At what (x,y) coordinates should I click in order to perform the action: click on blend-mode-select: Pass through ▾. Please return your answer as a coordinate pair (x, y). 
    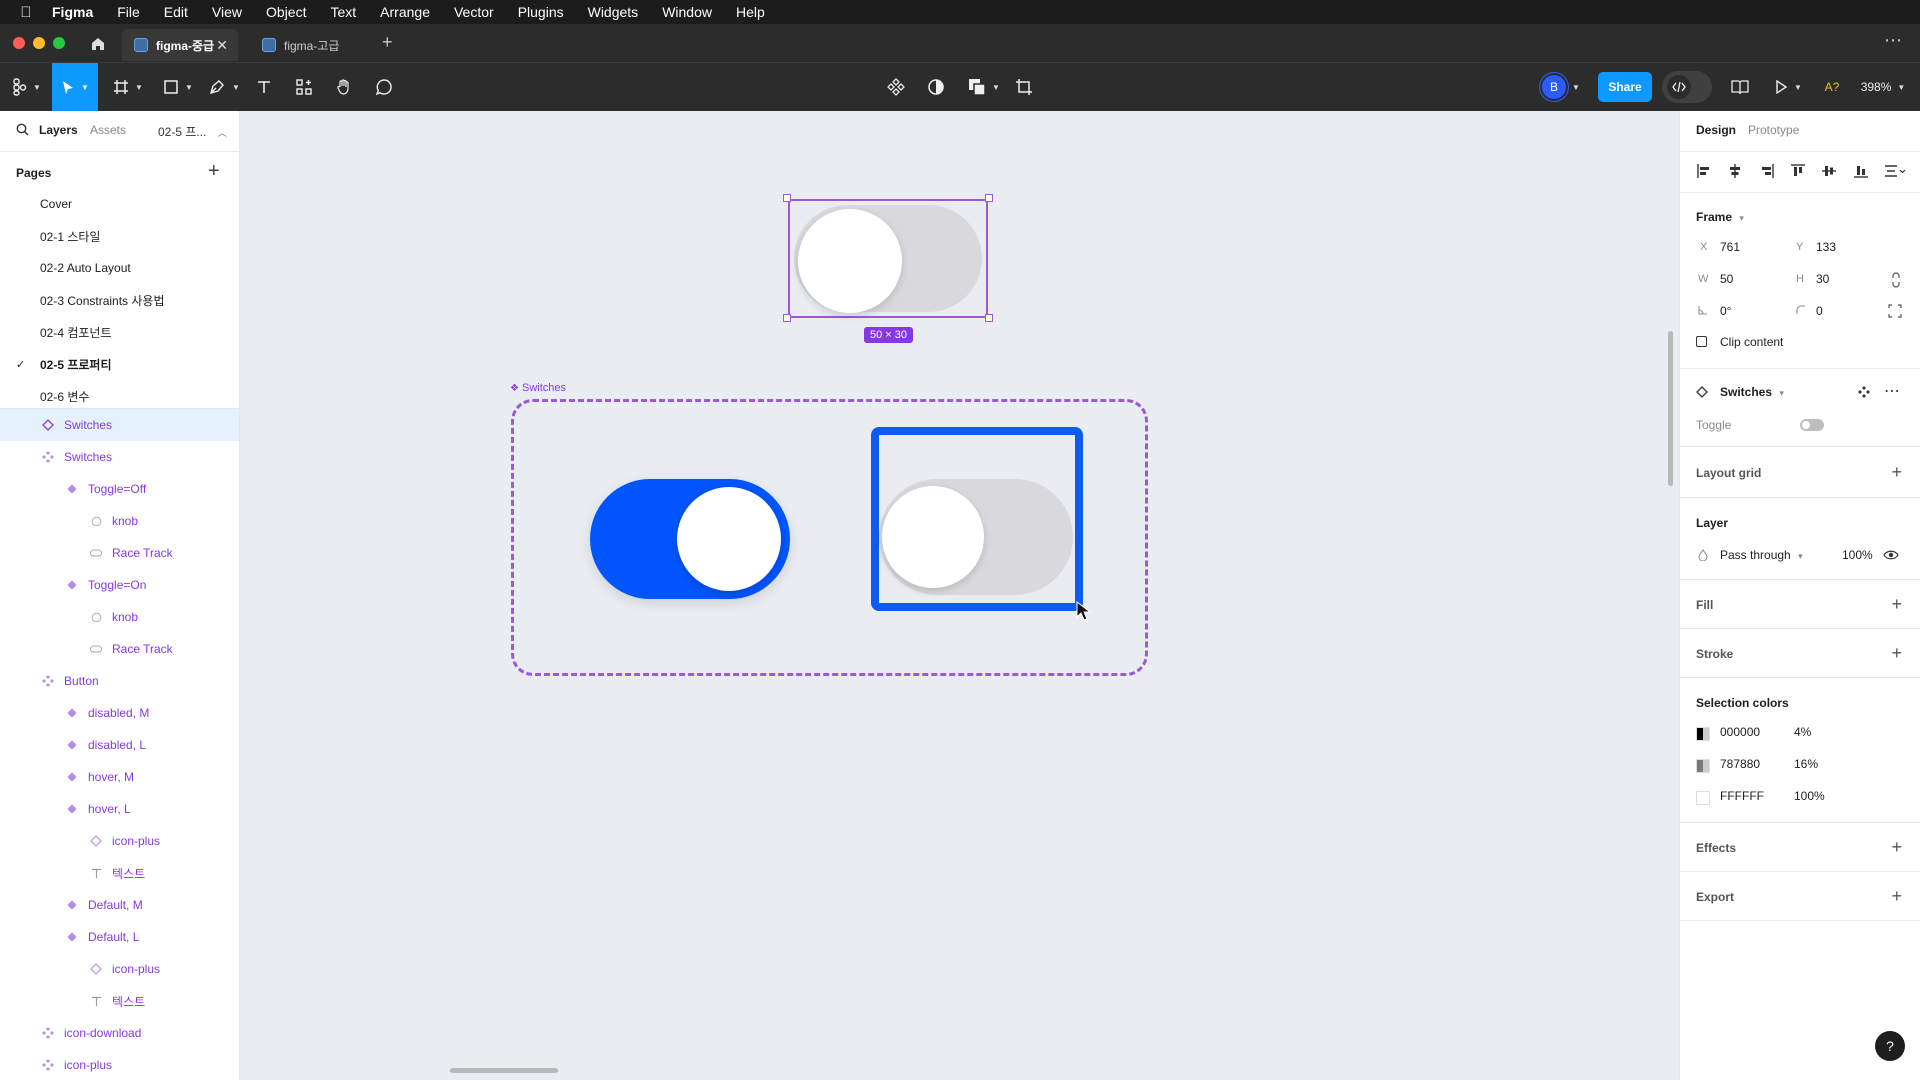
    Looking at the image, I should click on (1761, 555).